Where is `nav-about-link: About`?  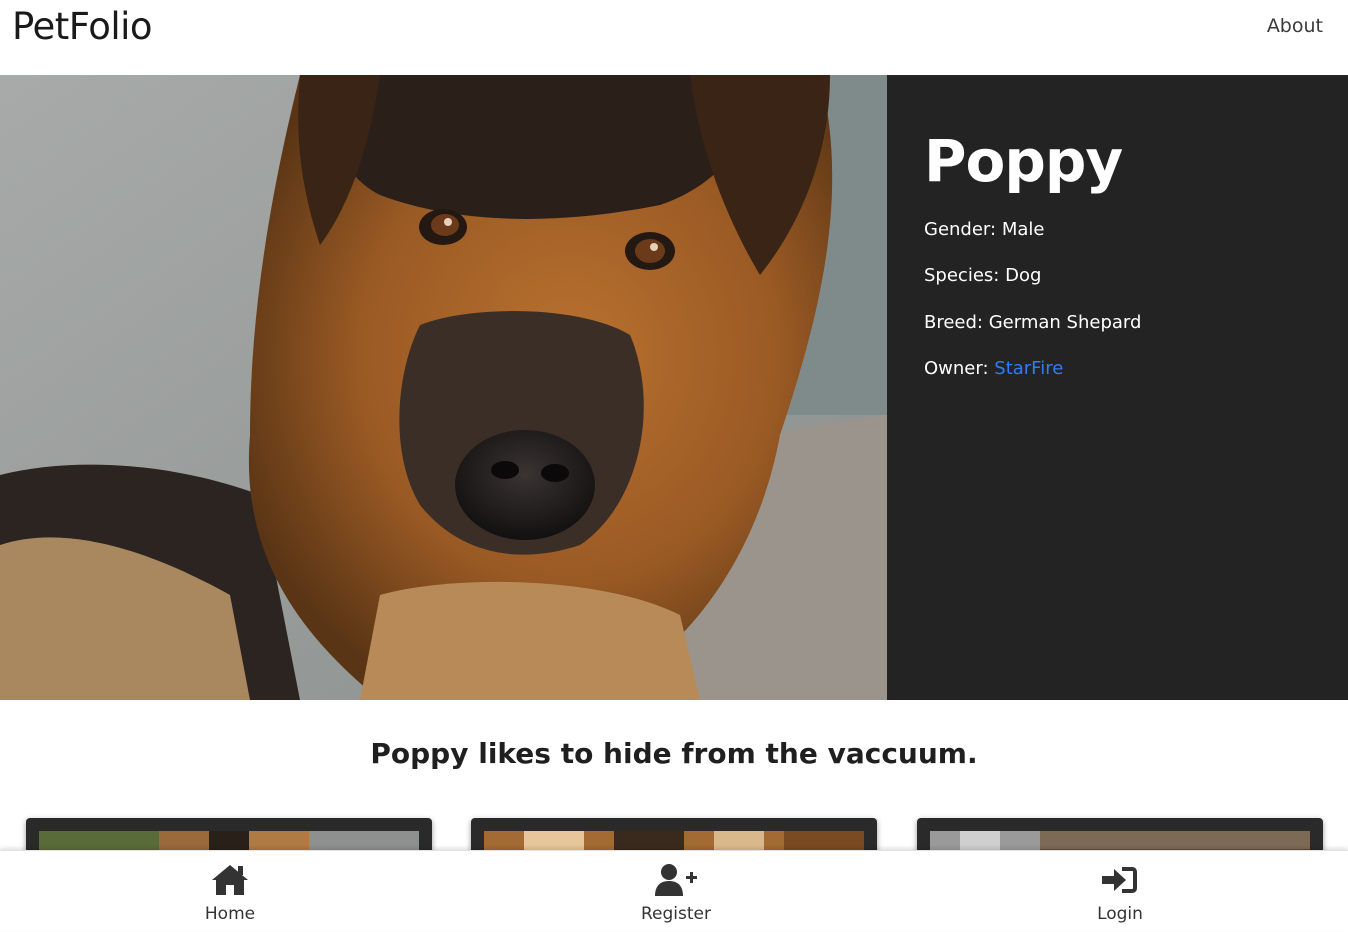 nav-about-link: About is located at coordinates (1295, 26).